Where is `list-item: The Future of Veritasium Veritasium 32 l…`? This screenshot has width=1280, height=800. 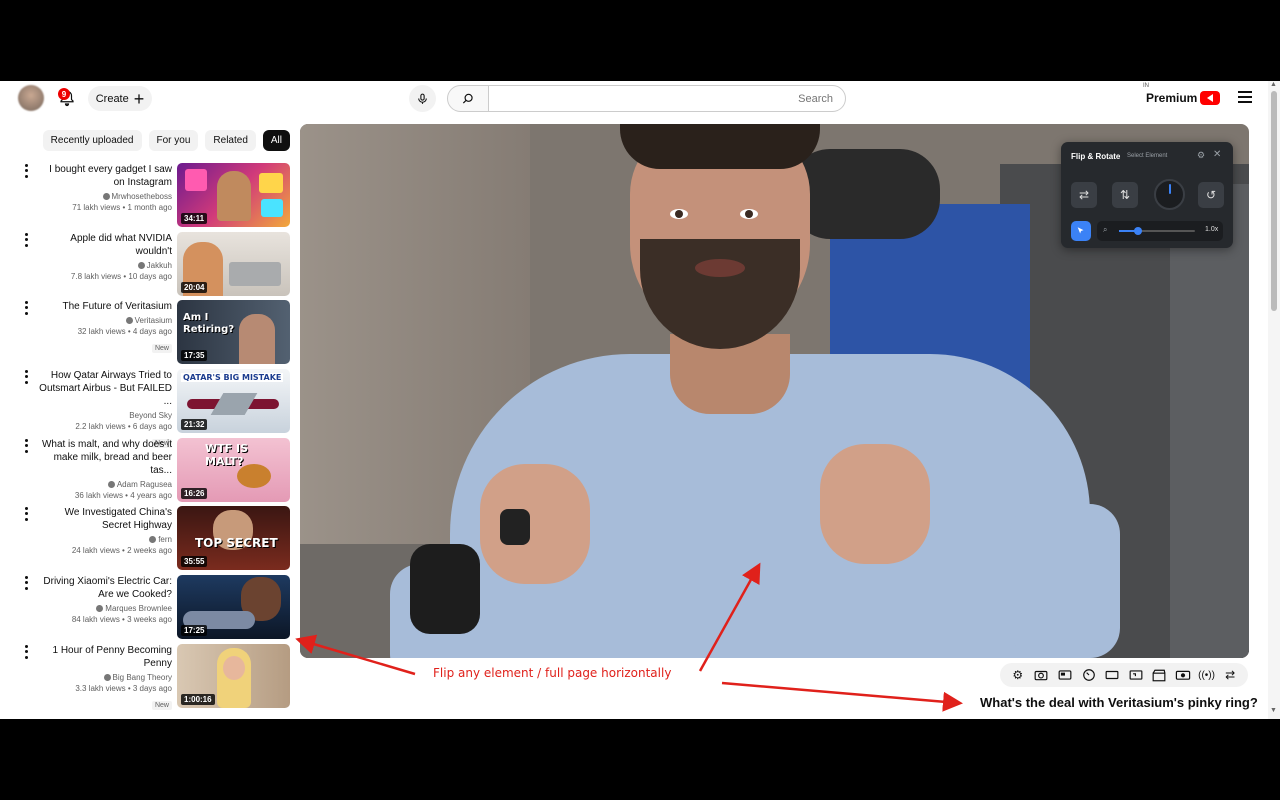
list-item: The Future of Veritasium Veritasium 32 l… is located at coordinates (152, 332).